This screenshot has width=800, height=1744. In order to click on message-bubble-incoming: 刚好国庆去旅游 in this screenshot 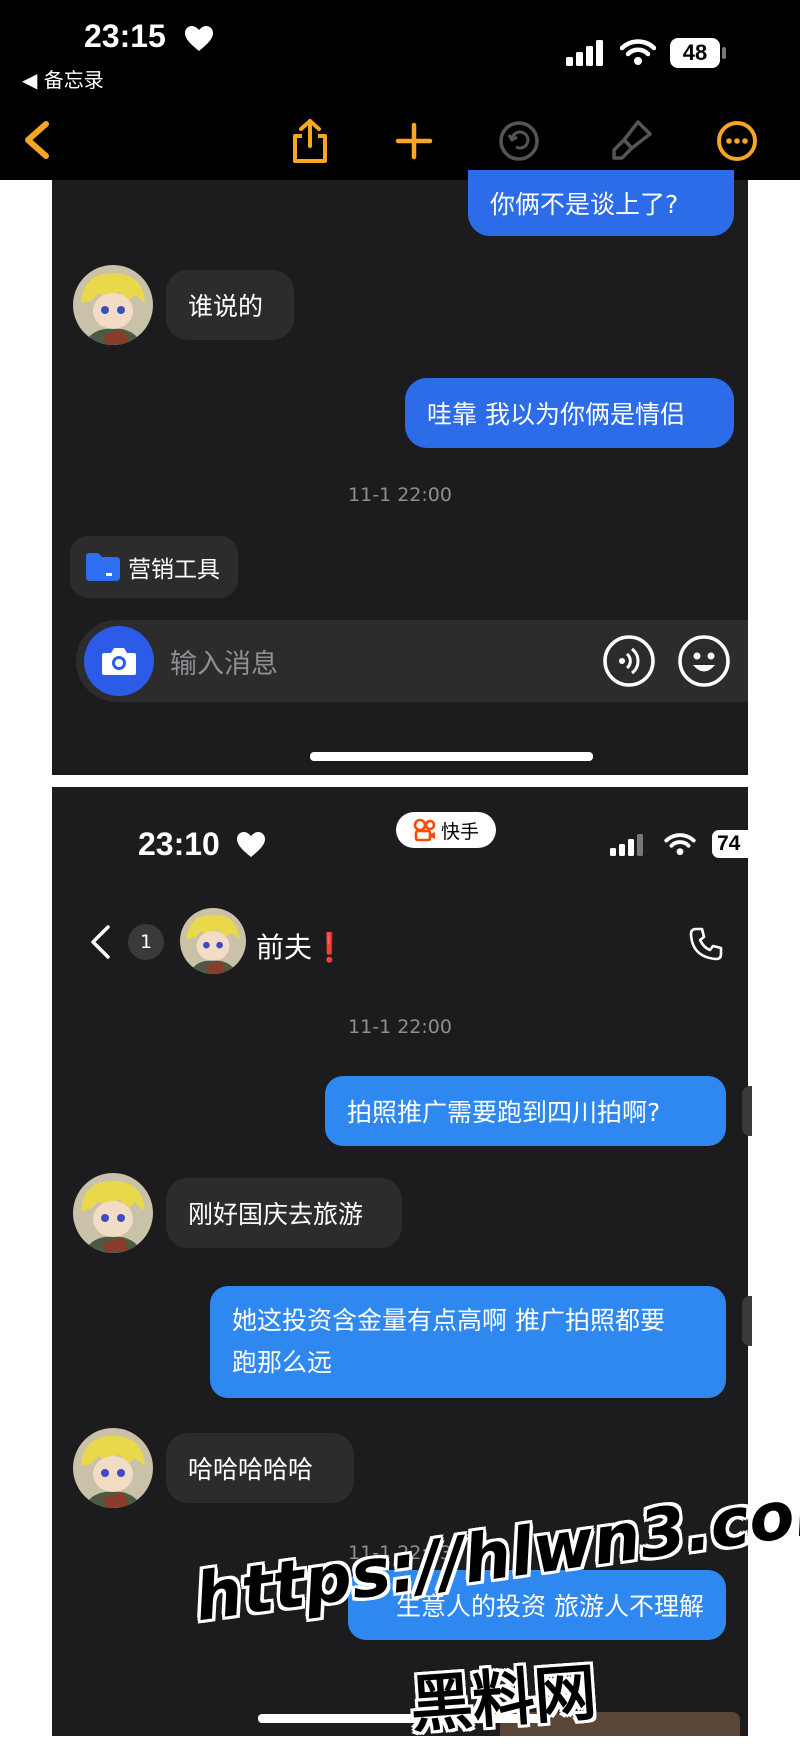, I will do `click(284, 1213)`.